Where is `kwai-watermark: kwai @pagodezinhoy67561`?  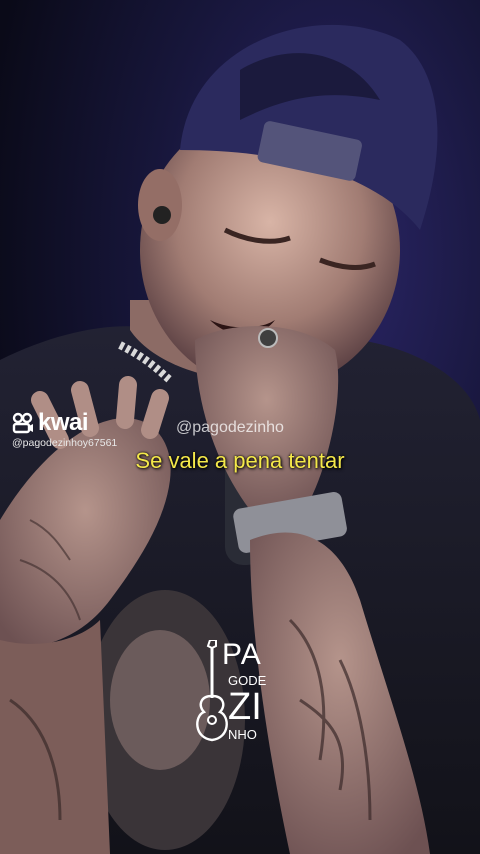
kwai-watermark: kwai @pagodezinhoy67561 is located at coordinates (68, 429).